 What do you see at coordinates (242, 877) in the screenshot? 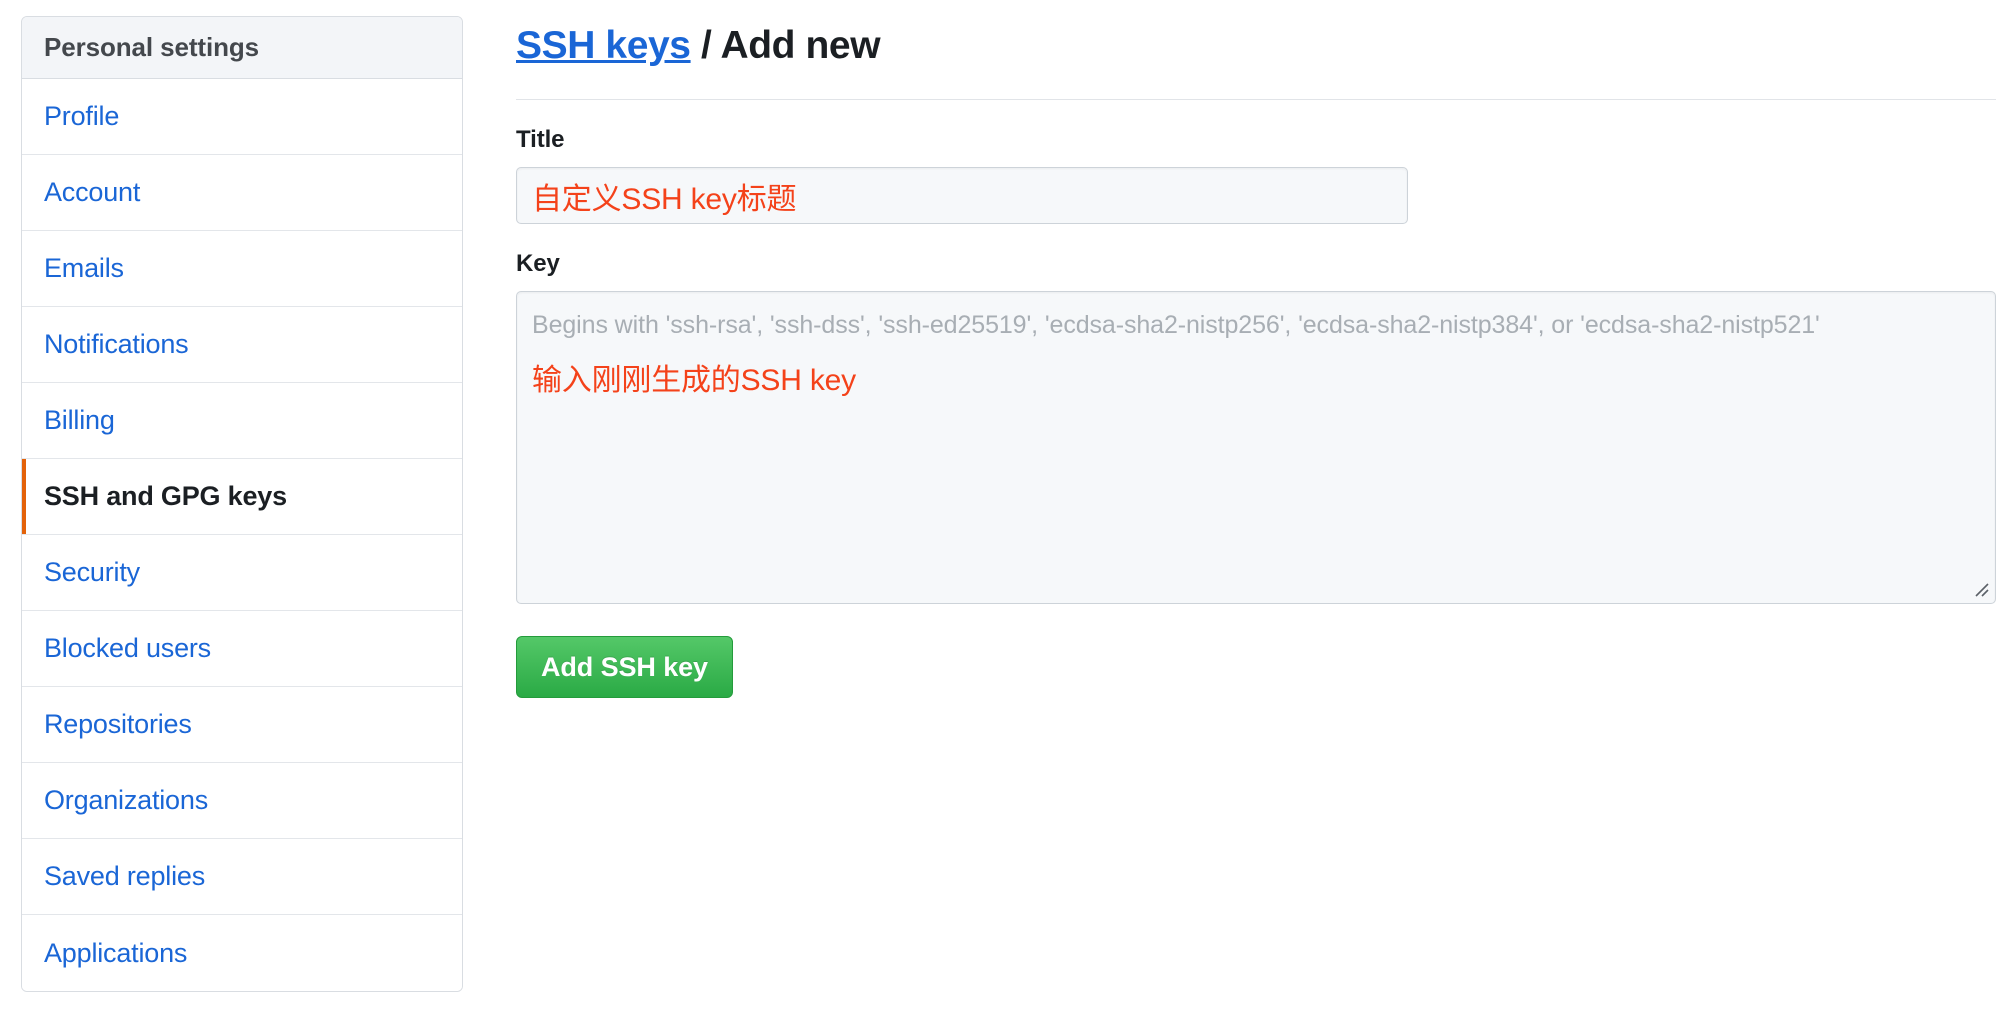
I see `sidebar-item-saved-replies: Saved replies` at bounding box center [242, 877].